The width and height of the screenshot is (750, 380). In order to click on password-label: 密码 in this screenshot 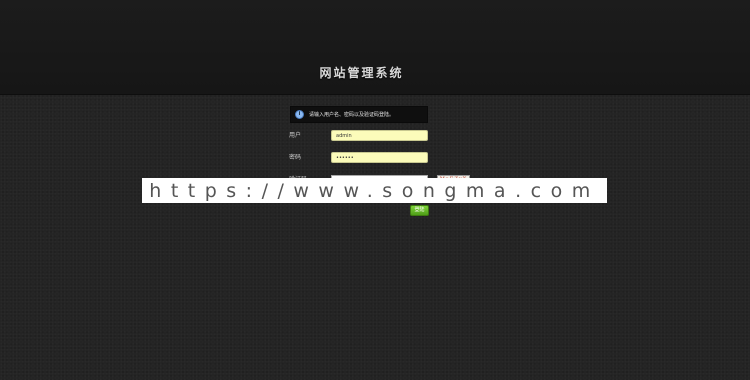, I will do `click(295, 157)`.